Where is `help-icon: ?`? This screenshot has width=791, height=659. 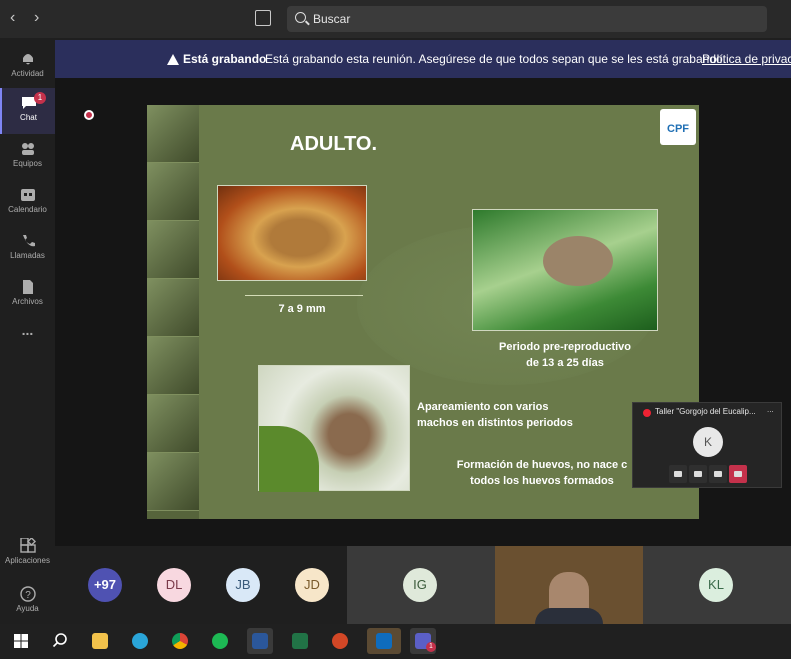
help-icon: ? is located at coordinates (27, 594).